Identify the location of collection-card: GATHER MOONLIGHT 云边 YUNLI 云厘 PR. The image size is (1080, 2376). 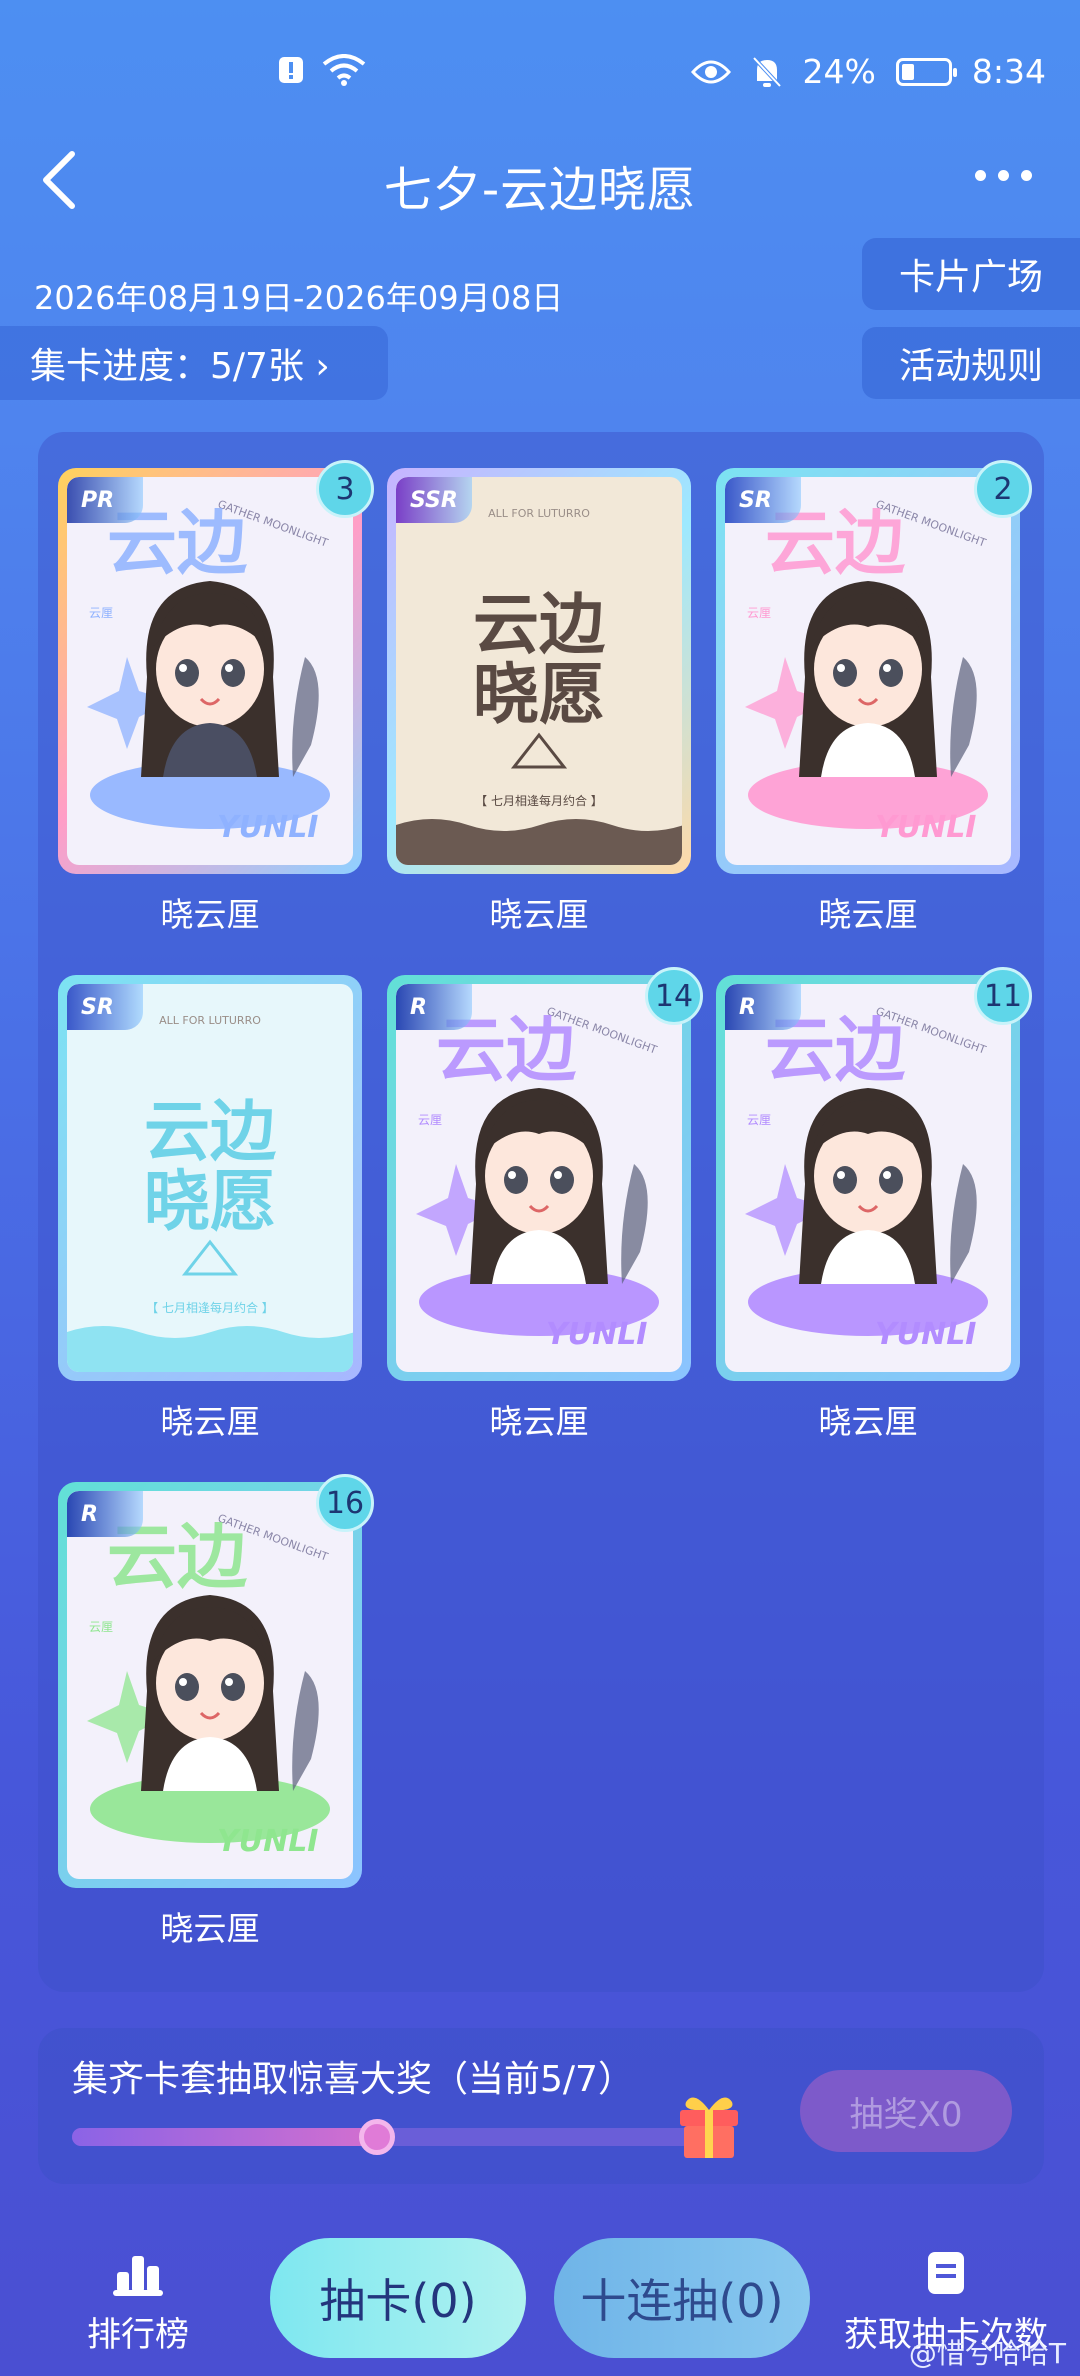
(210, 671).